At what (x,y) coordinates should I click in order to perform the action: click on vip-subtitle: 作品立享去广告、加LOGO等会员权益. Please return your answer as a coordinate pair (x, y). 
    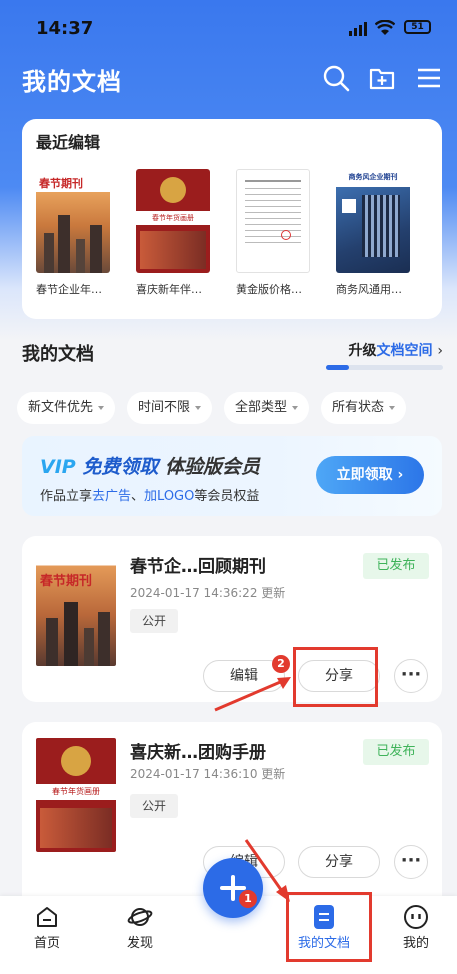
    Looking at the image, I should click on (149, 494).